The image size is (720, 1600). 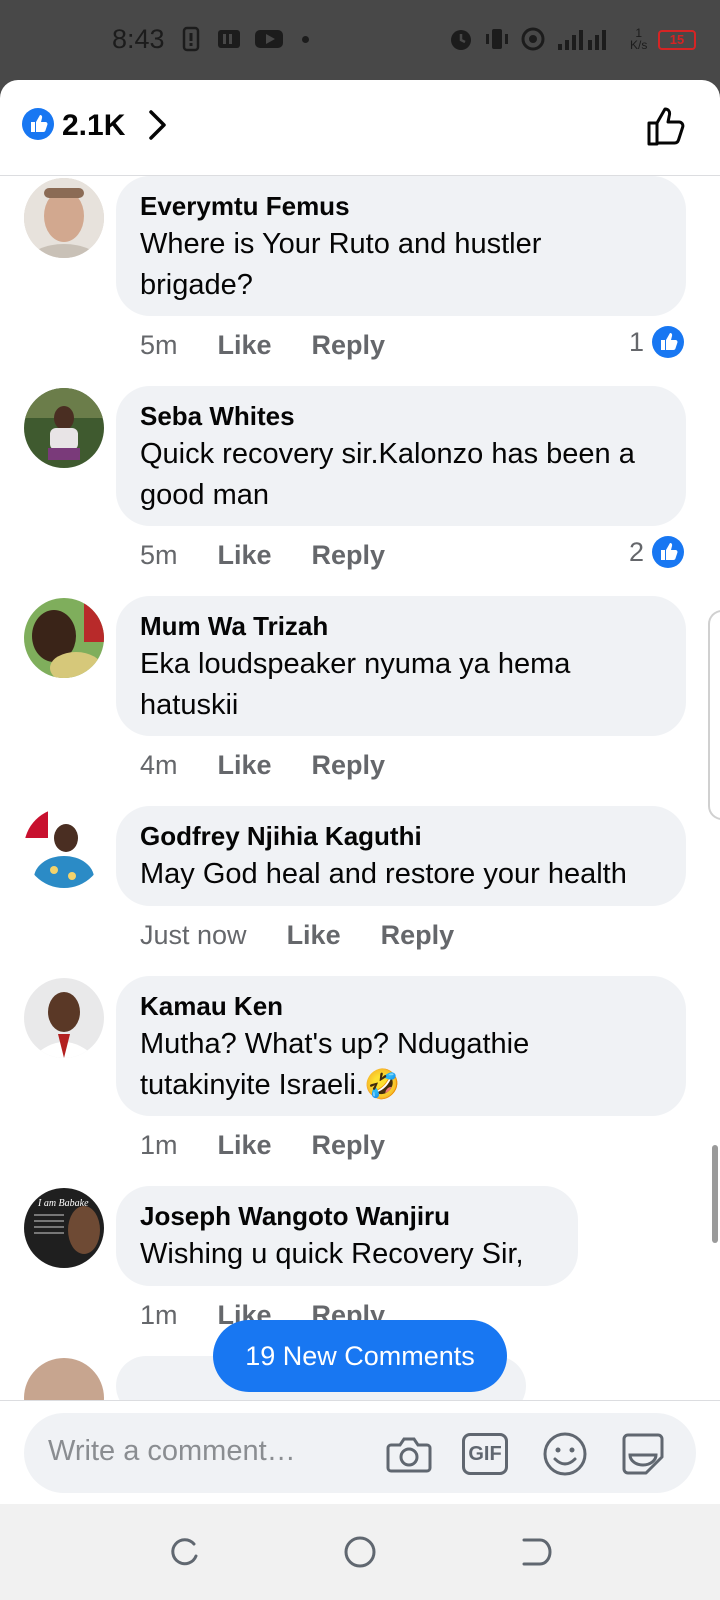 What do you see at coordinates (229, 39) in the screenshot?
I see `news-app-icon` at bounding box center [229, 39].